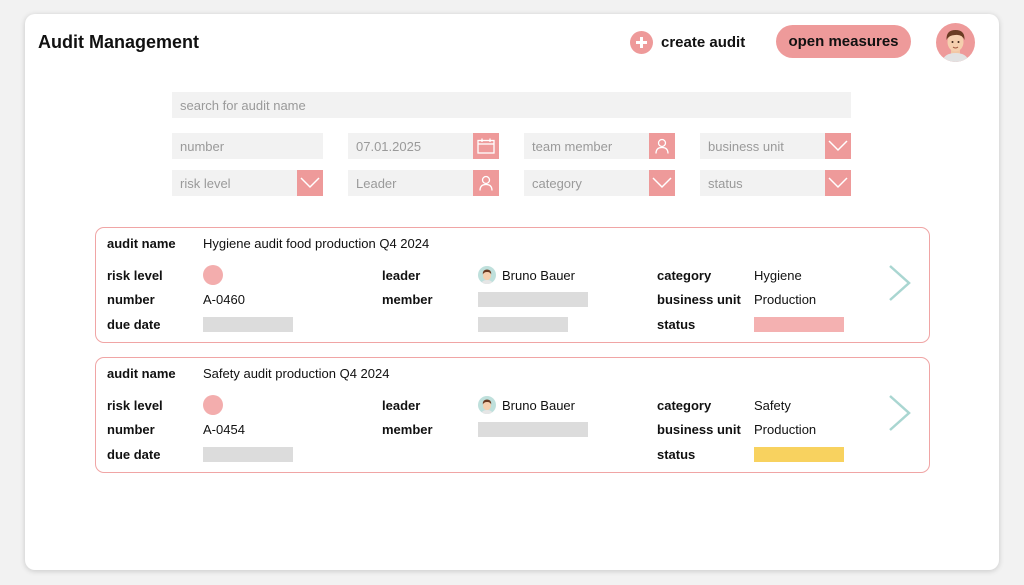 The image size is (1024, 585). I want to click on category-value: Hygiene, so click(778, 275).